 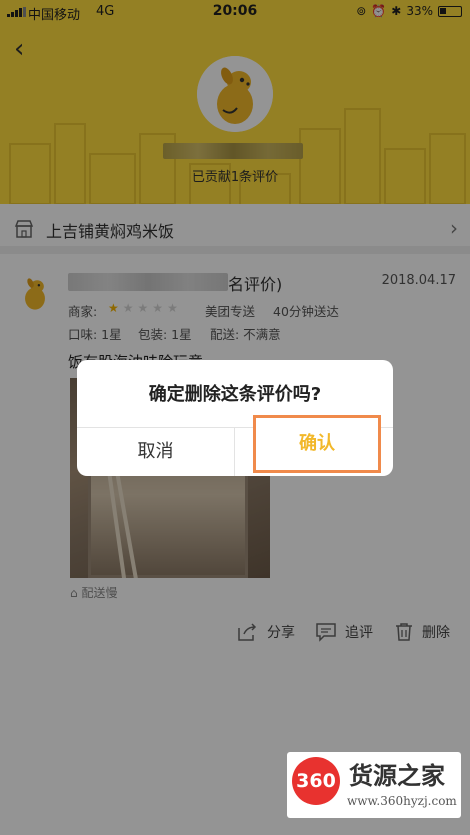 What do you see at coordinates (316, 781) in the screenshot?
I see `360-logo-icon: 360` at bounding box center [316, 781].